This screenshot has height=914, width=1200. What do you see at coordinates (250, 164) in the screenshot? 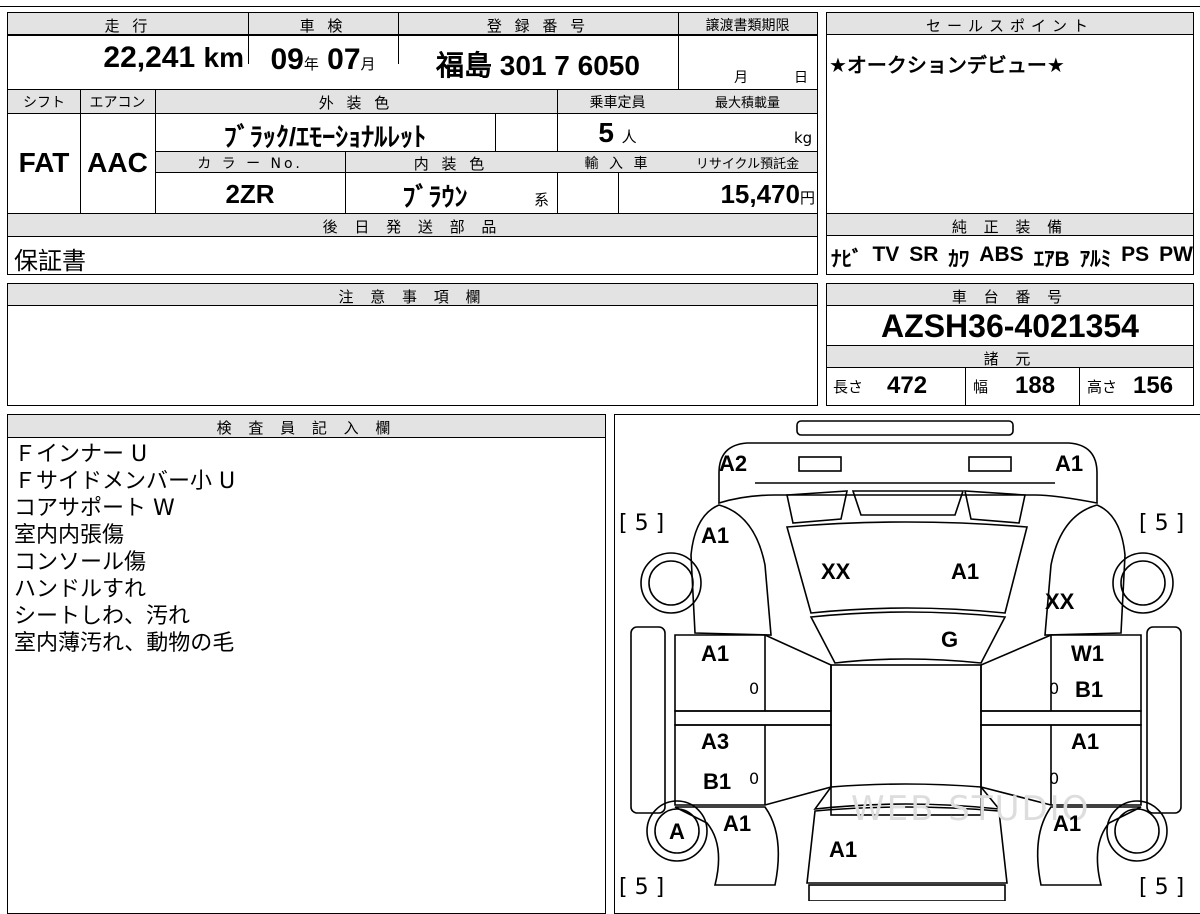
I see `color-no-label: カ ラ ー No.` at bounding box center [250, 164].